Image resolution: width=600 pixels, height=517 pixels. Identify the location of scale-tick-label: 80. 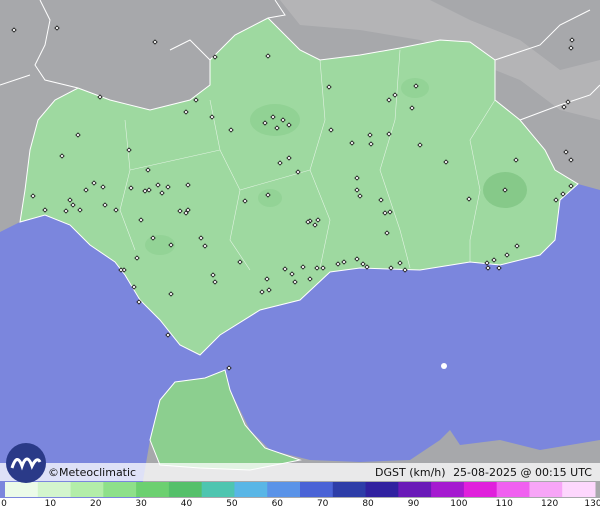
(368, 504).